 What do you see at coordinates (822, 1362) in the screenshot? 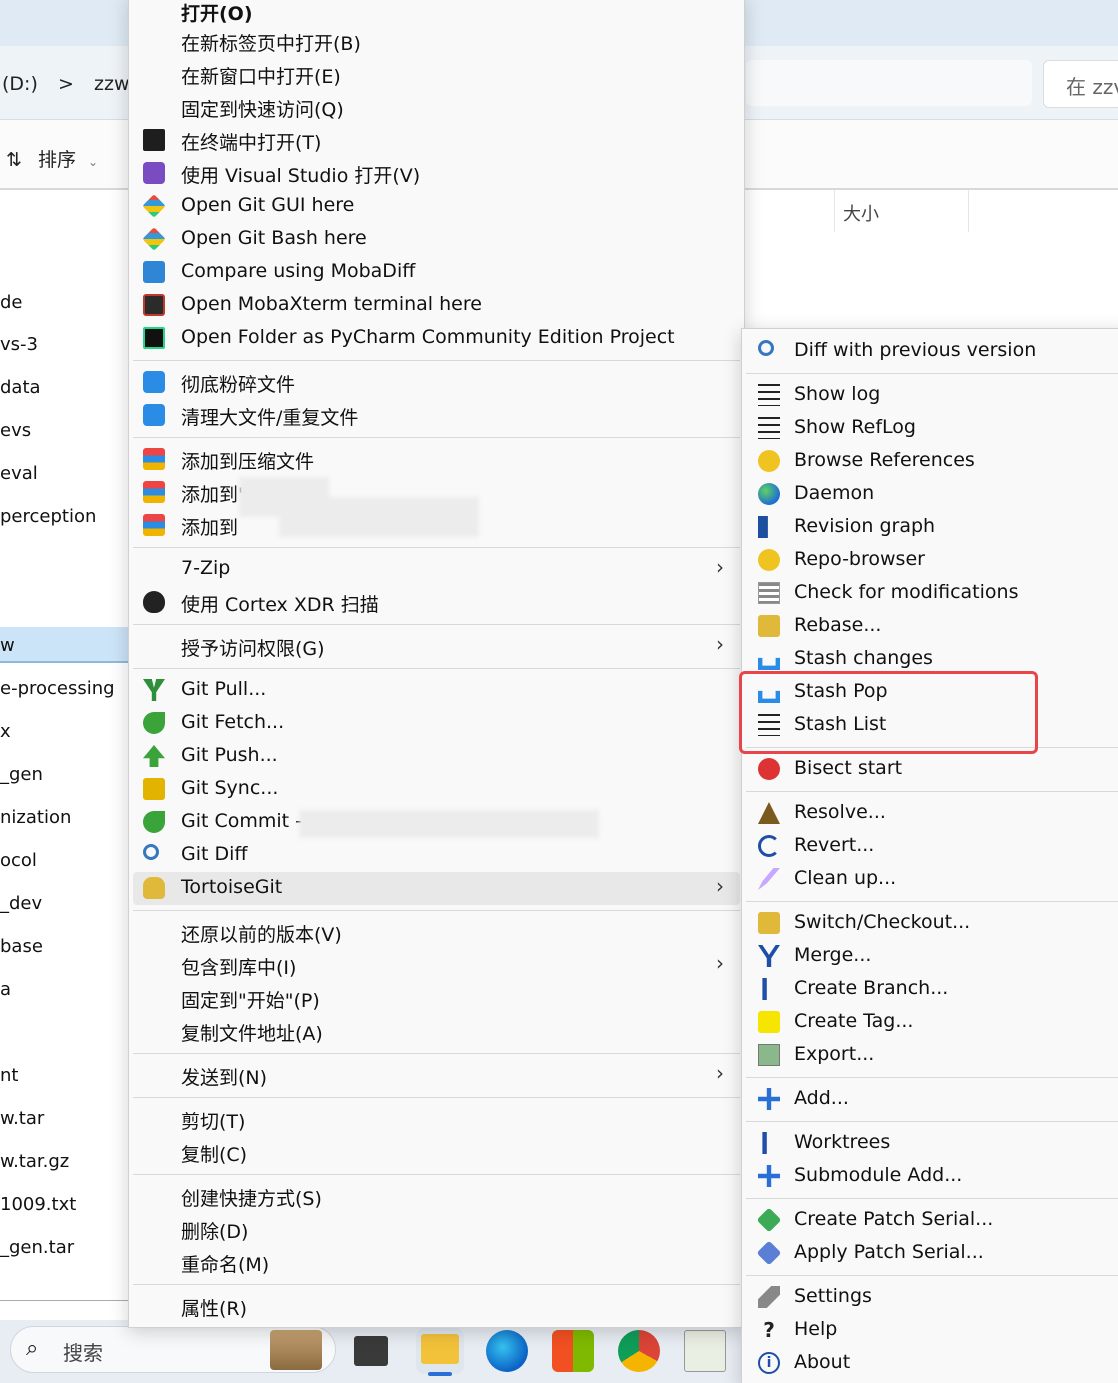
I see `submenu-item-label: About` at bounding box center [822, 1362].